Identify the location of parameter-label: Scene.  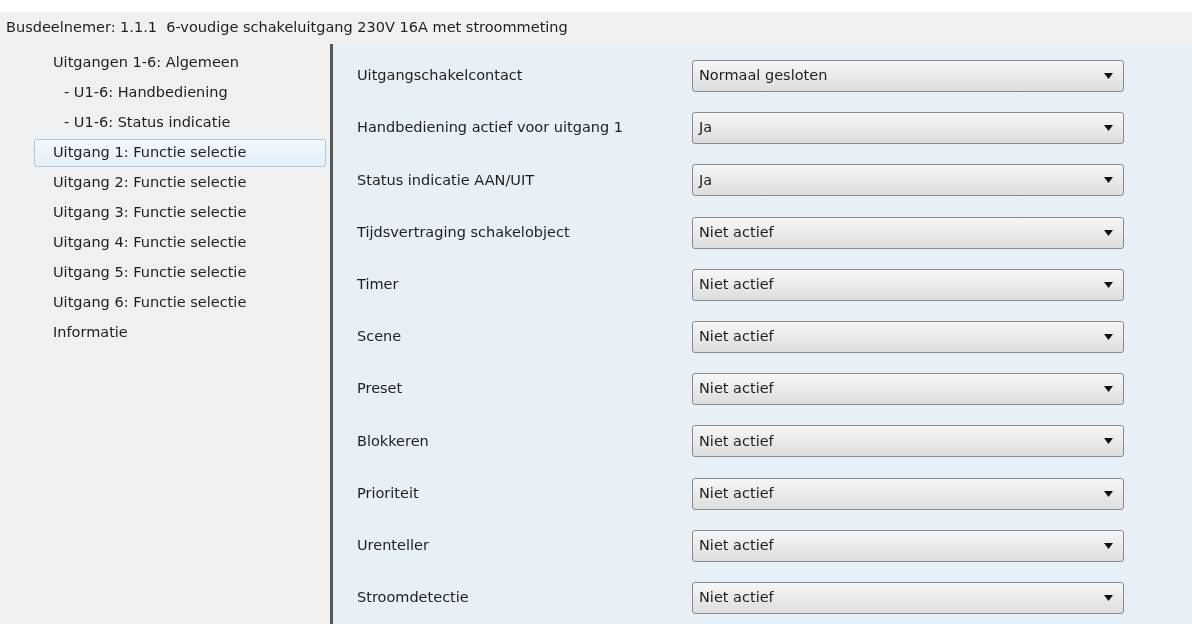
(379, 337).